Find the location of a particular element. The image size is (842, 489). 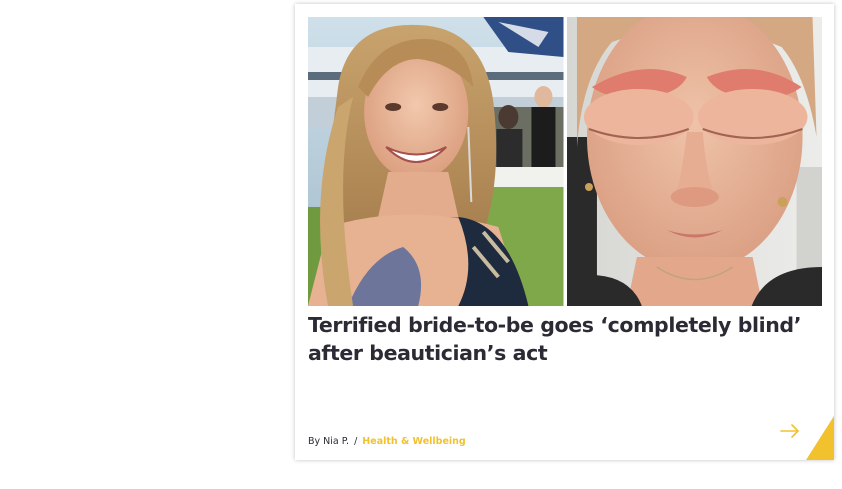

arrow-right-icon is located at coordinates (790, 431).